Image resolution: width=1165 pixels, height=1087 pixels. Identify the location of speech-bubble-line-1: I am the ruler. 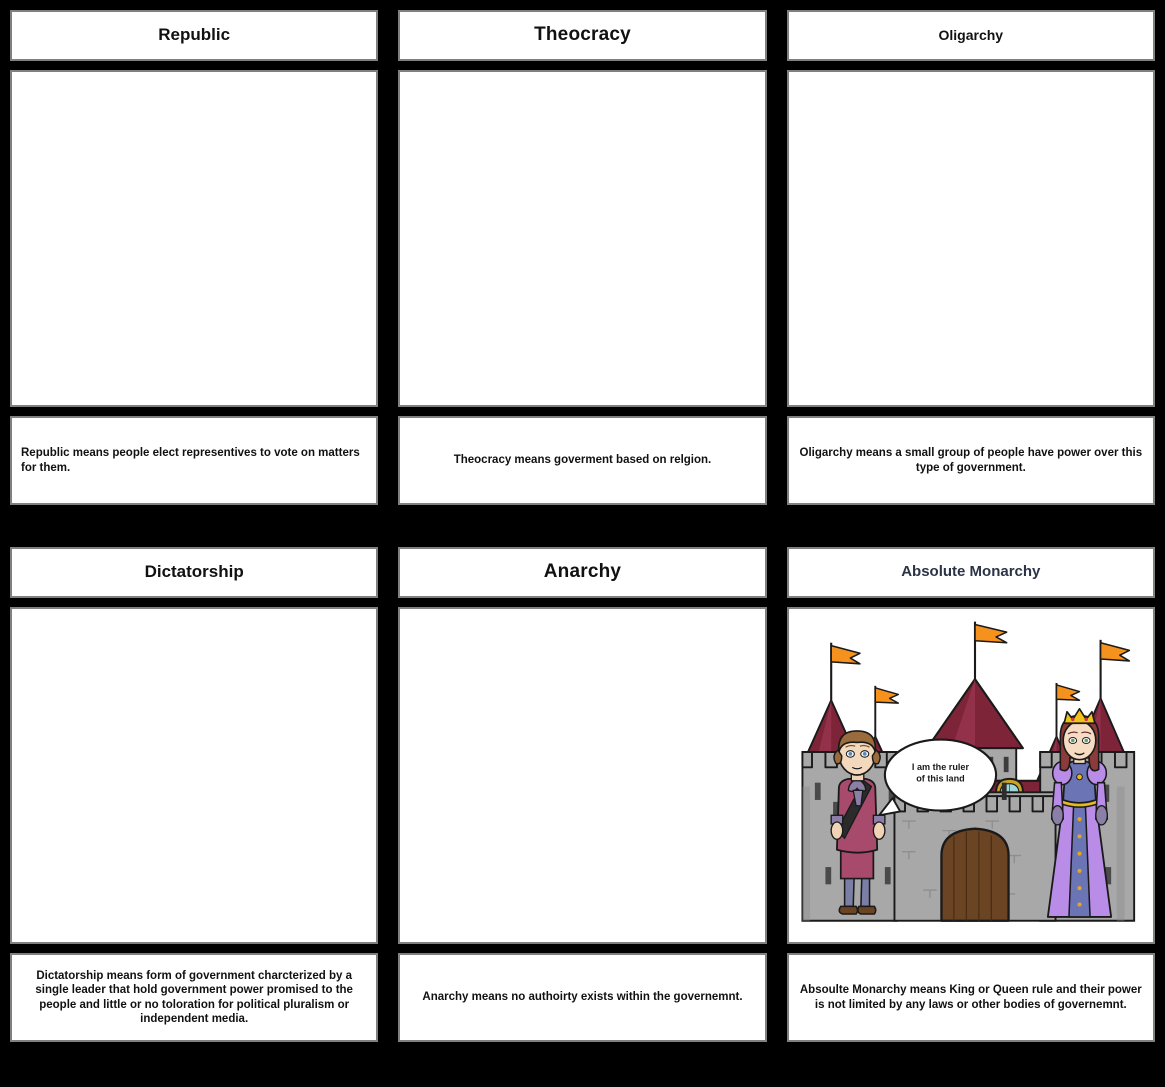
(941, 767).